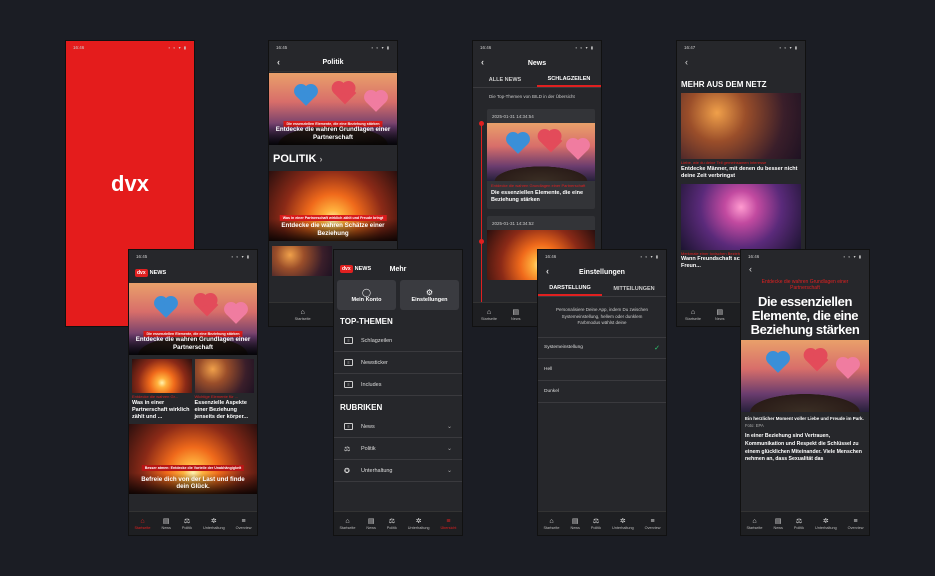 The height and width of the screenshot is (576, 935). What do you see at coordinates (348, 340) in the screenshot?
I see `news-icon: ≡` at bounding box center [348, 340].